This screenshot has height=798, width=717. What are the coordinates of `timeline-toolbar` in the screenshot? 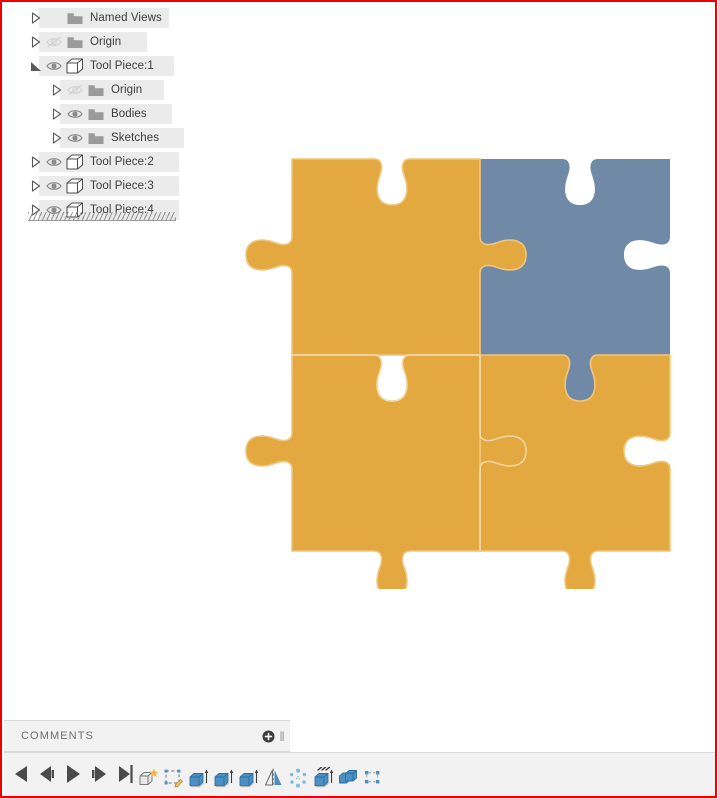 It's located at (359, 774).